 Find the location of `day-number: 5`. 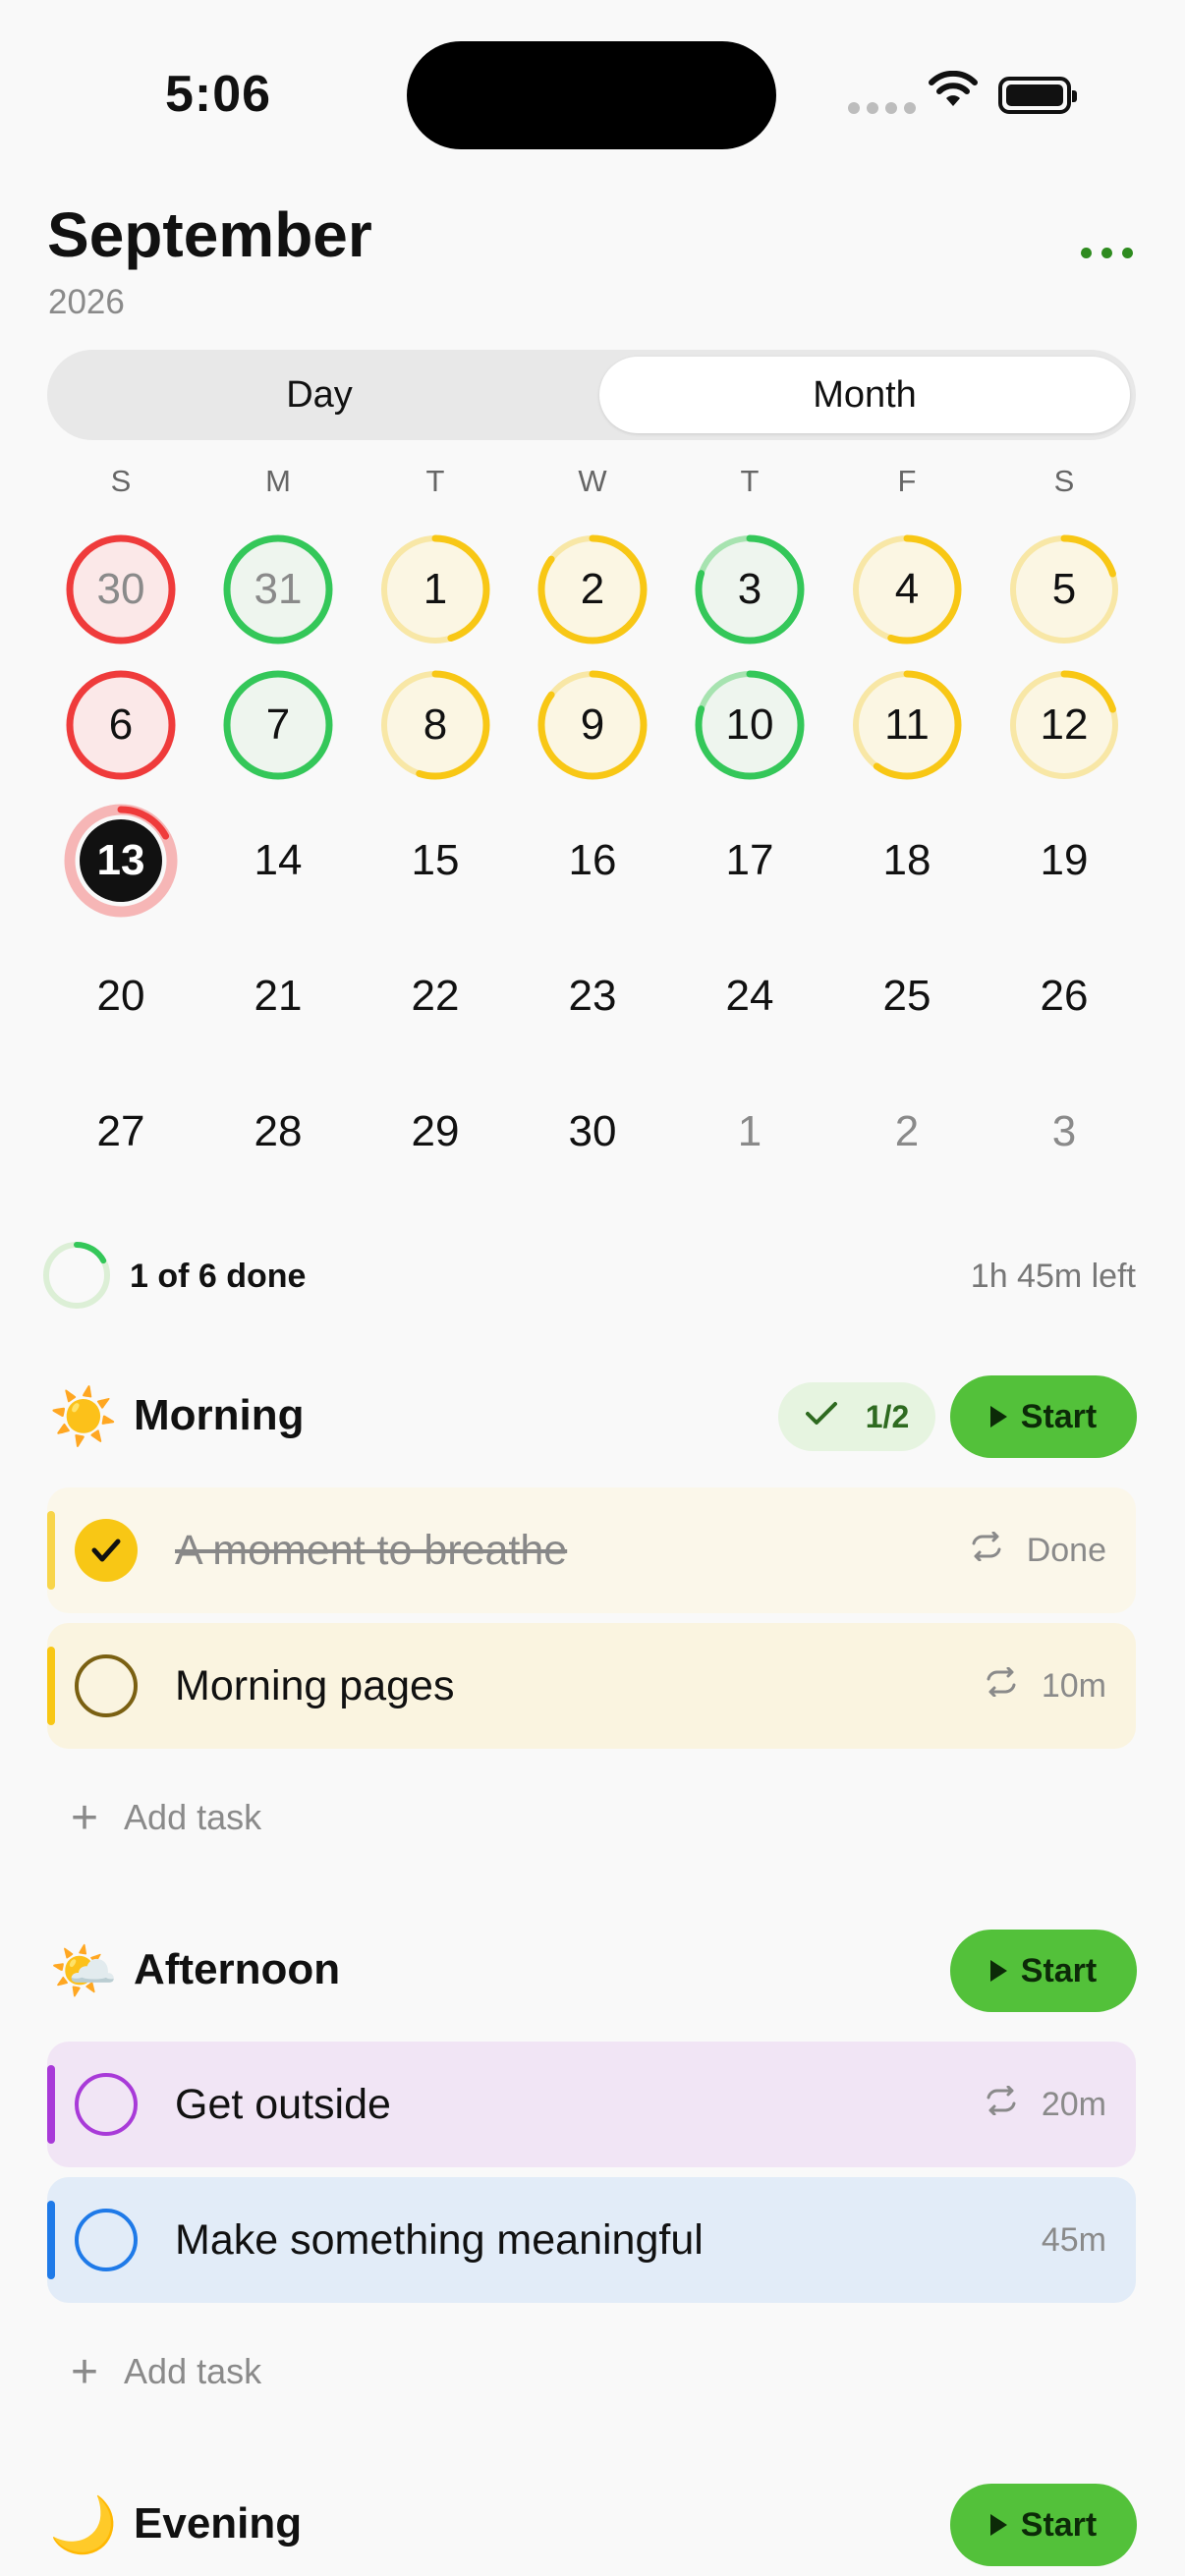

day-number: 5 is located at coordinates (1064, 589).